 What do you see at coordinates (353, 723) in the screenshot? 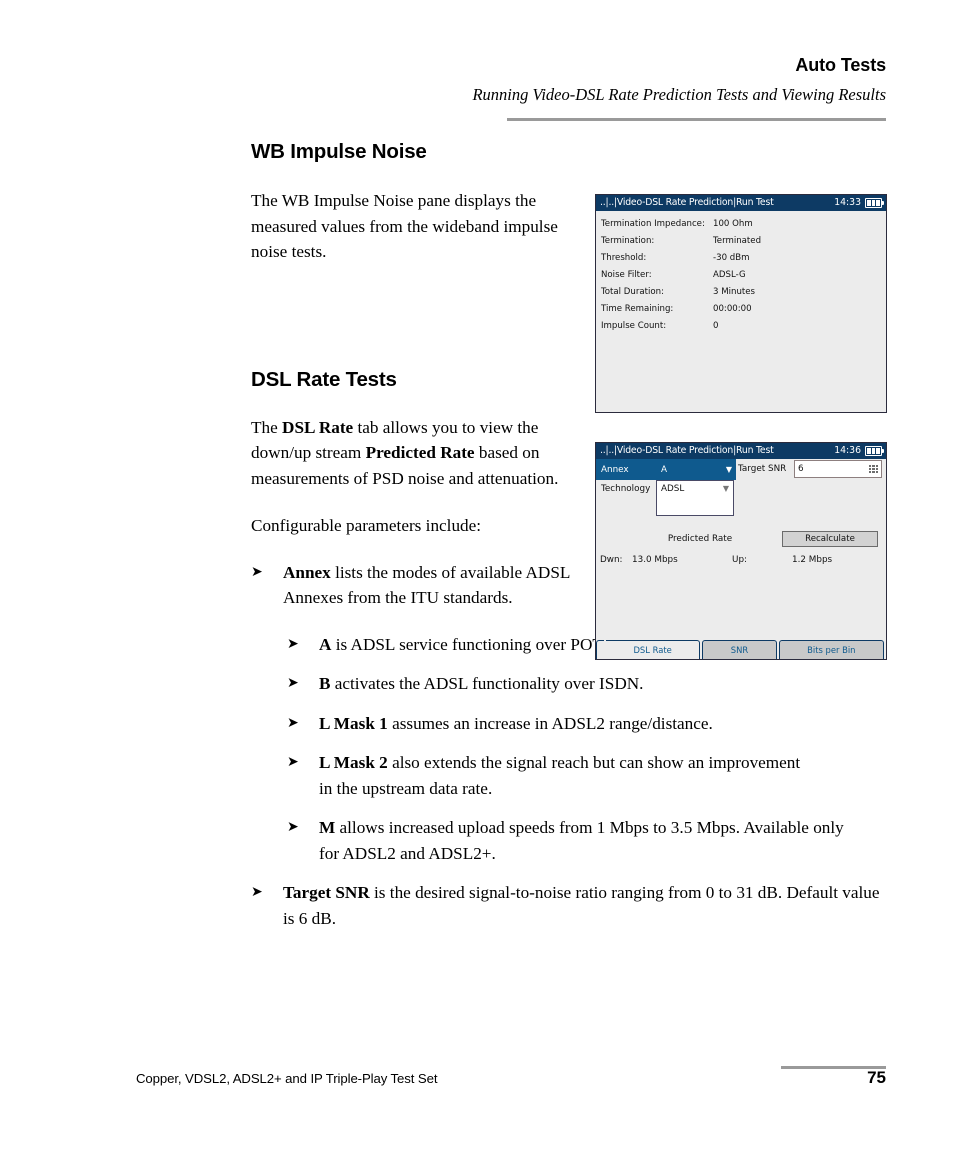
I see `bullet-l-mask-1-term: L Mask 1` at bounding box center [353, 723].